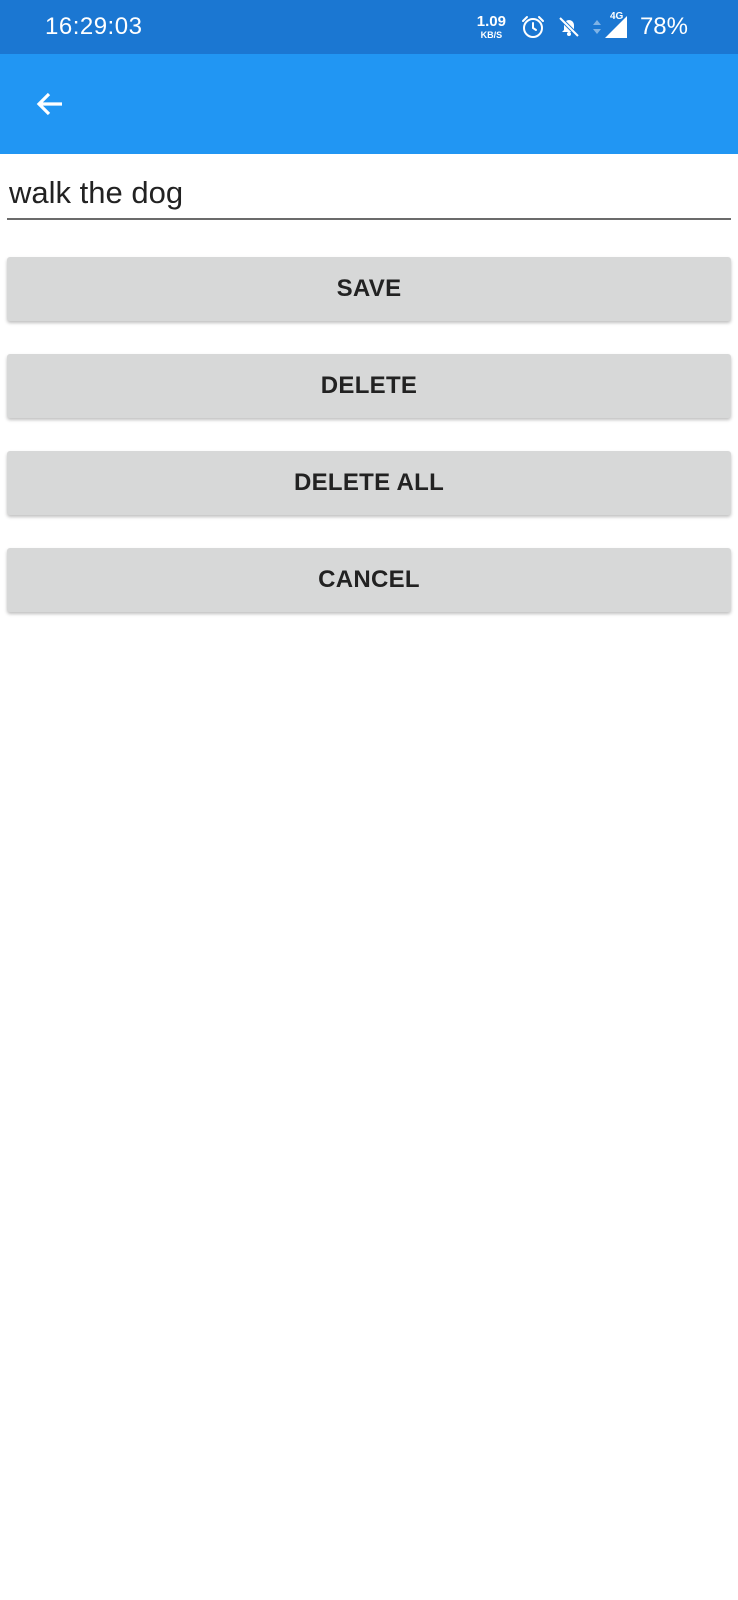 This screenshot has height=1600, width=738. Describe the element at coordinates (369, 27) in the screenshot. I see `status-bar: 16:29:03 1.09 KB/S 4G 78%` at that location.